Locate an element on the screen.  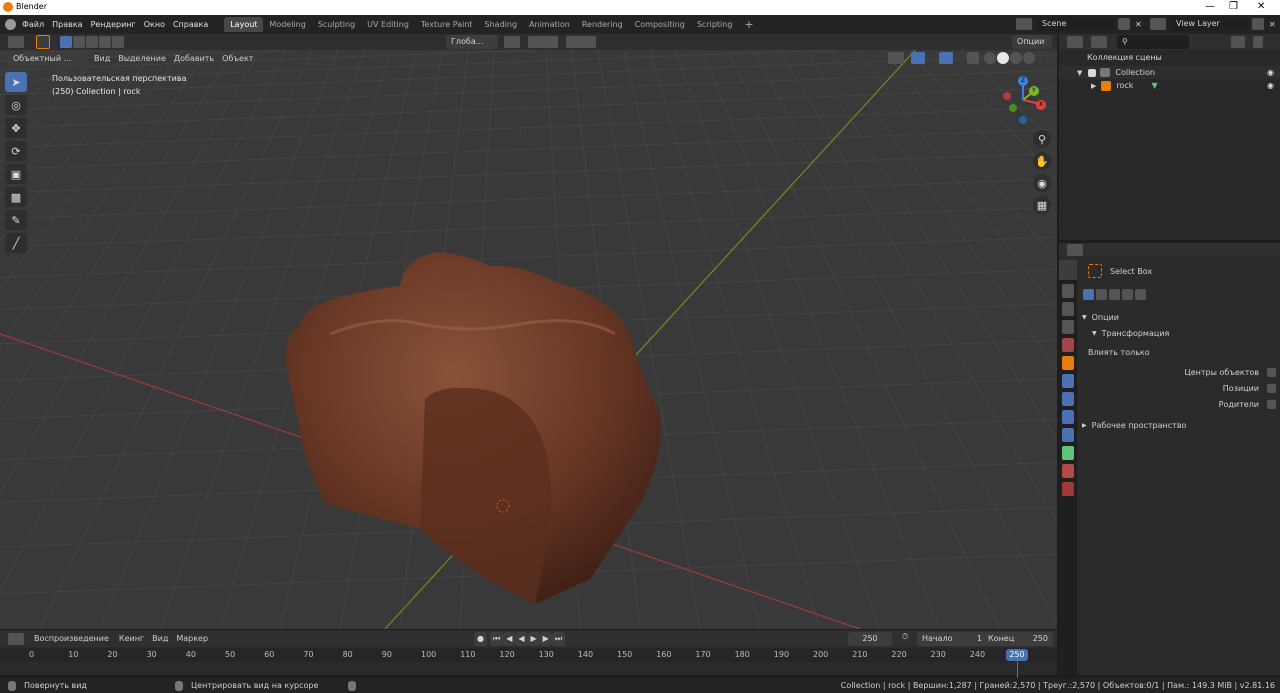
solid-shading-icon is located at coordinates (1003, 58).